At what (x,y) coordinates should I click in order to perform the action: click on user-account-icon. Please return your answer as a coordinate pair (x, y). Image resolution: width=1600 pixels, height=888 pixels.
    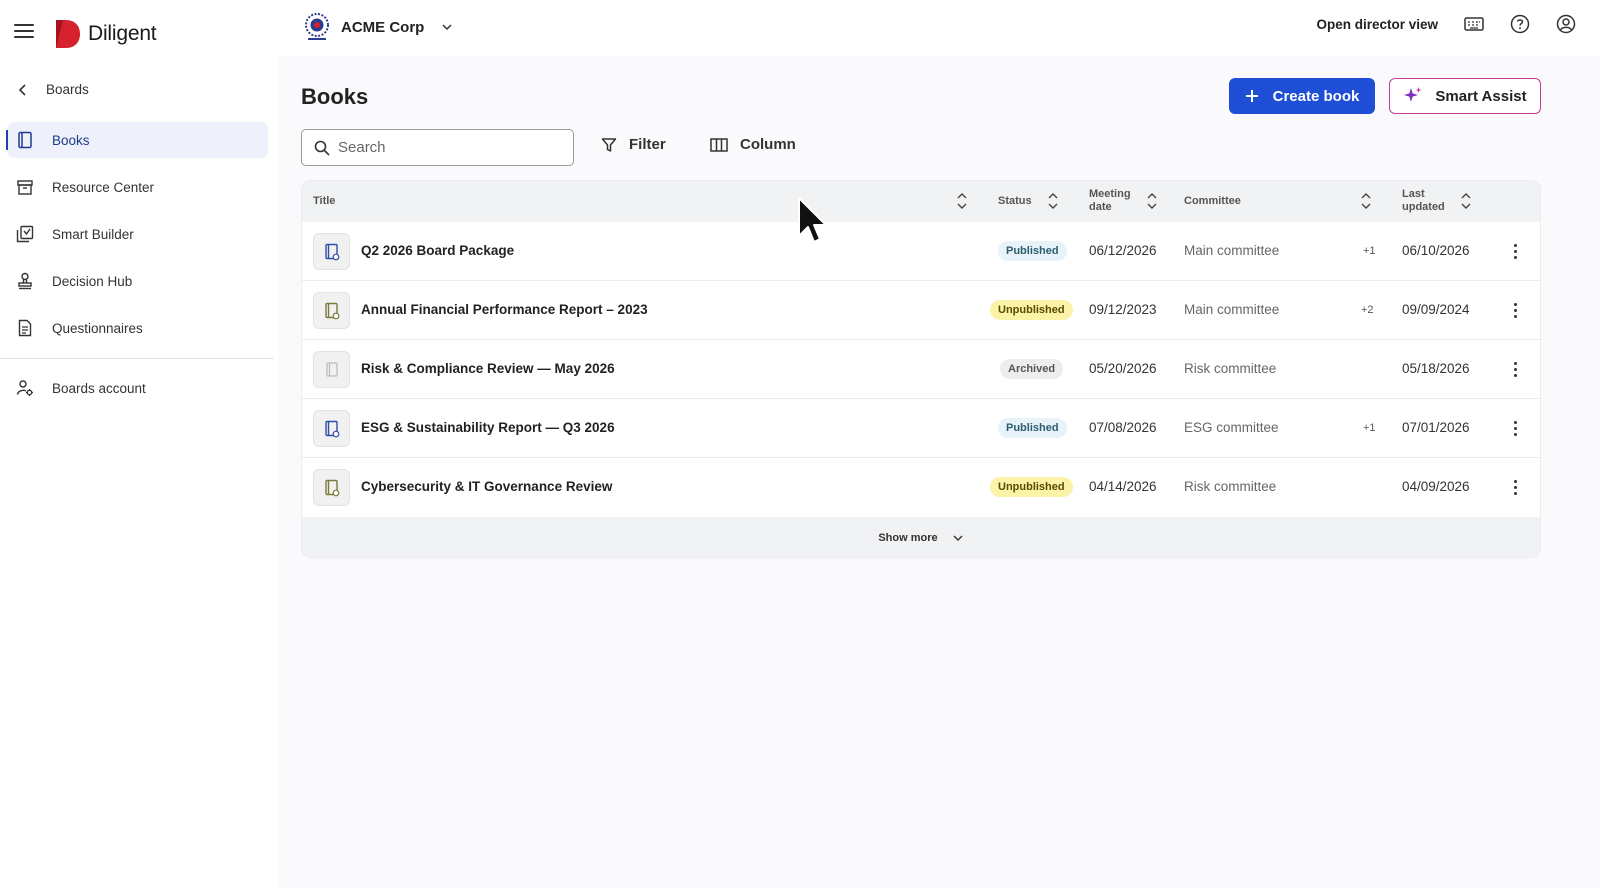
    Looking at the image, I should click on (1566, 24).